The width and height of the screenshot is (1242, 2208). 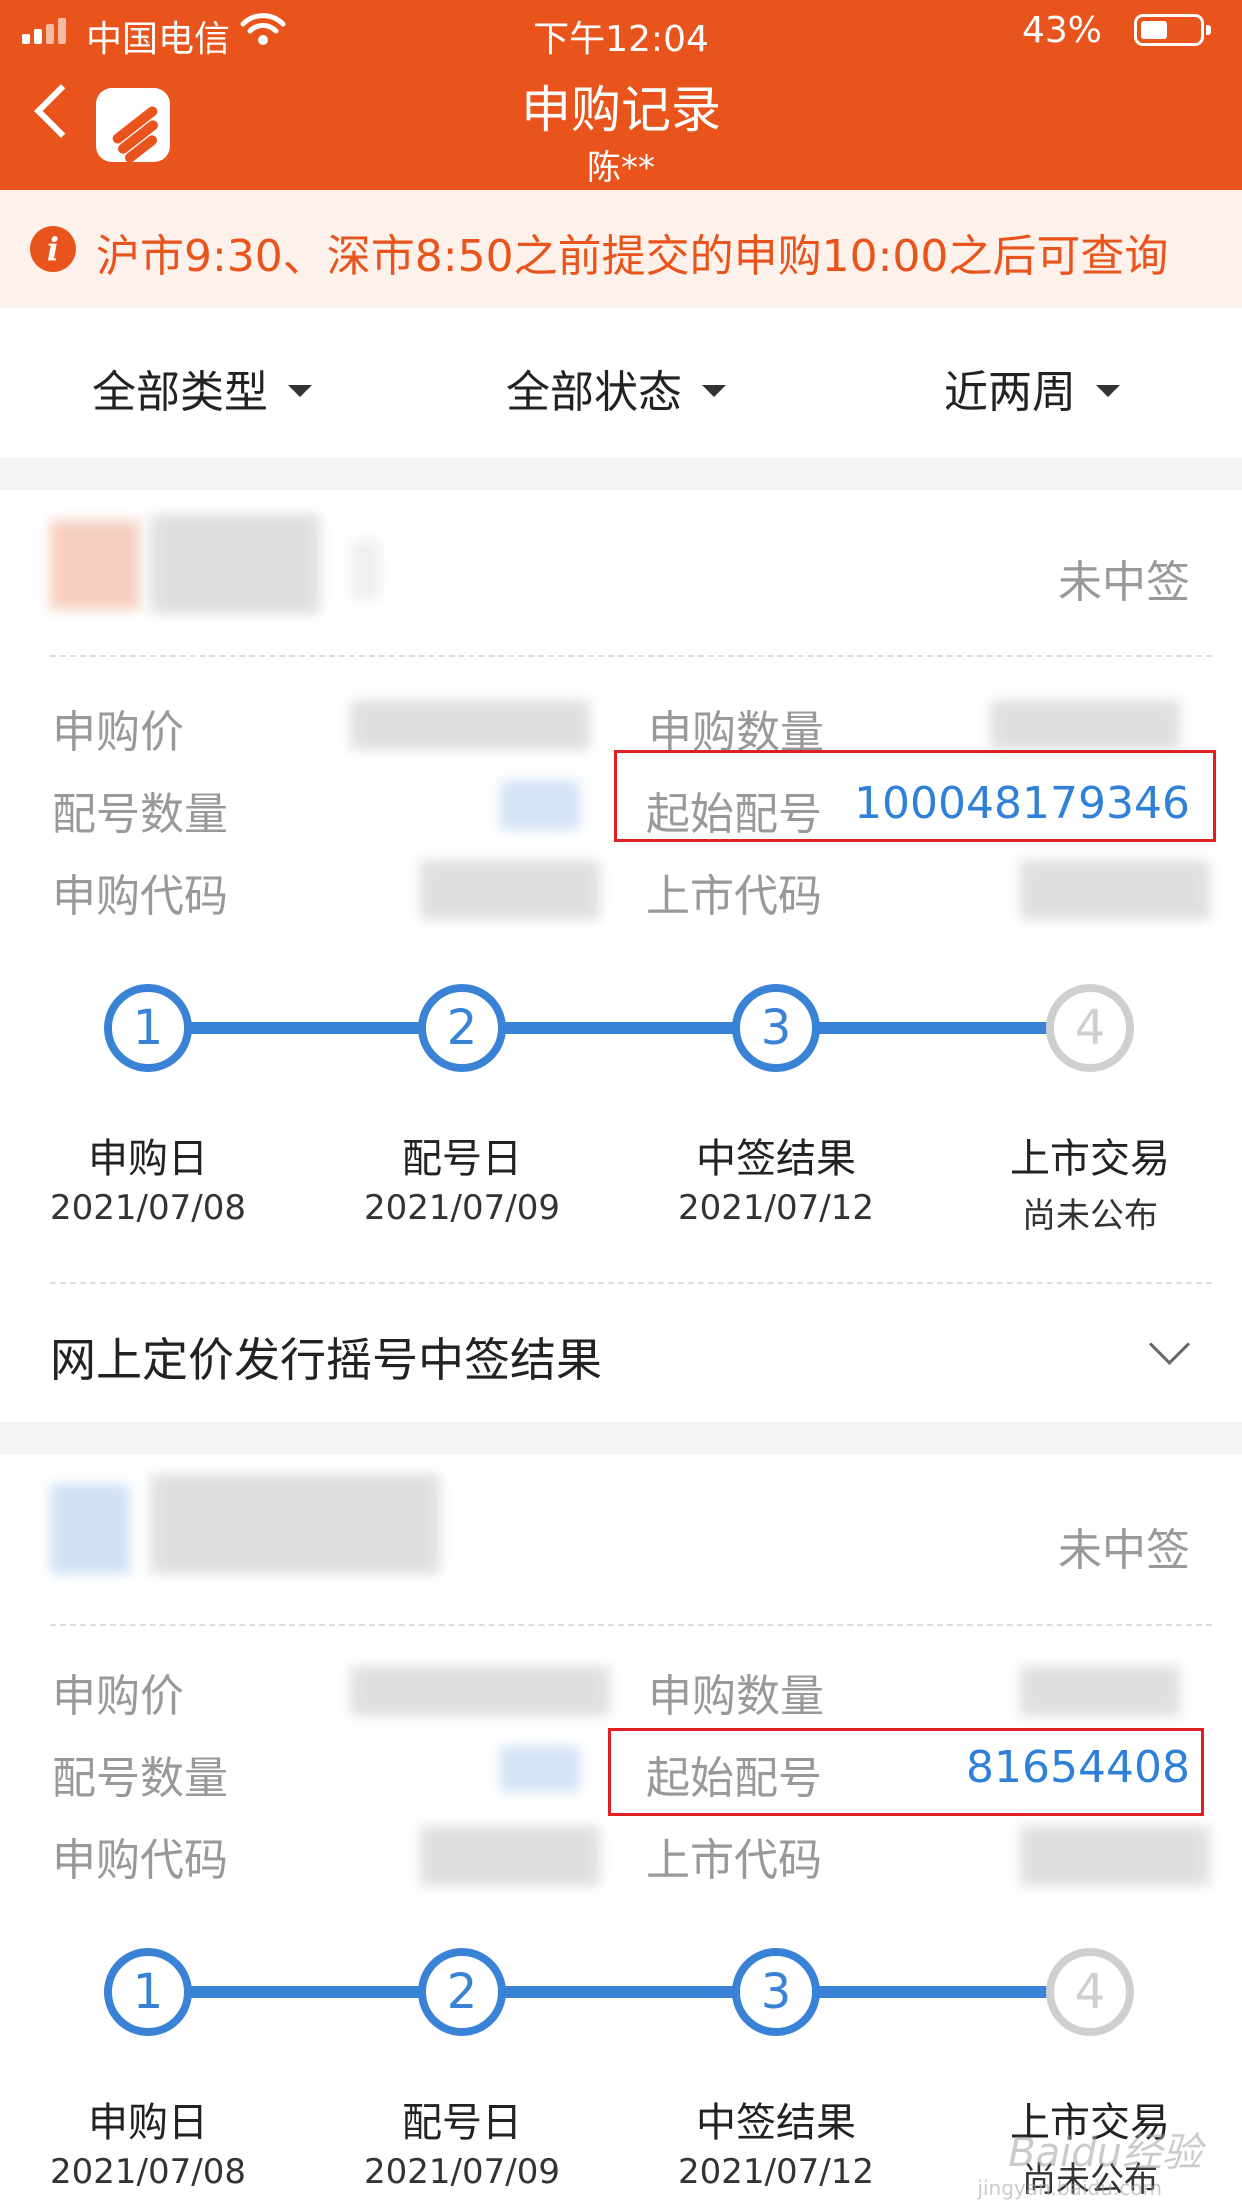 I want to click on notice-banner: i 沪市9:30、深市8:50之前提交的申购10:00之后可查询, so click(x=621, y=249).